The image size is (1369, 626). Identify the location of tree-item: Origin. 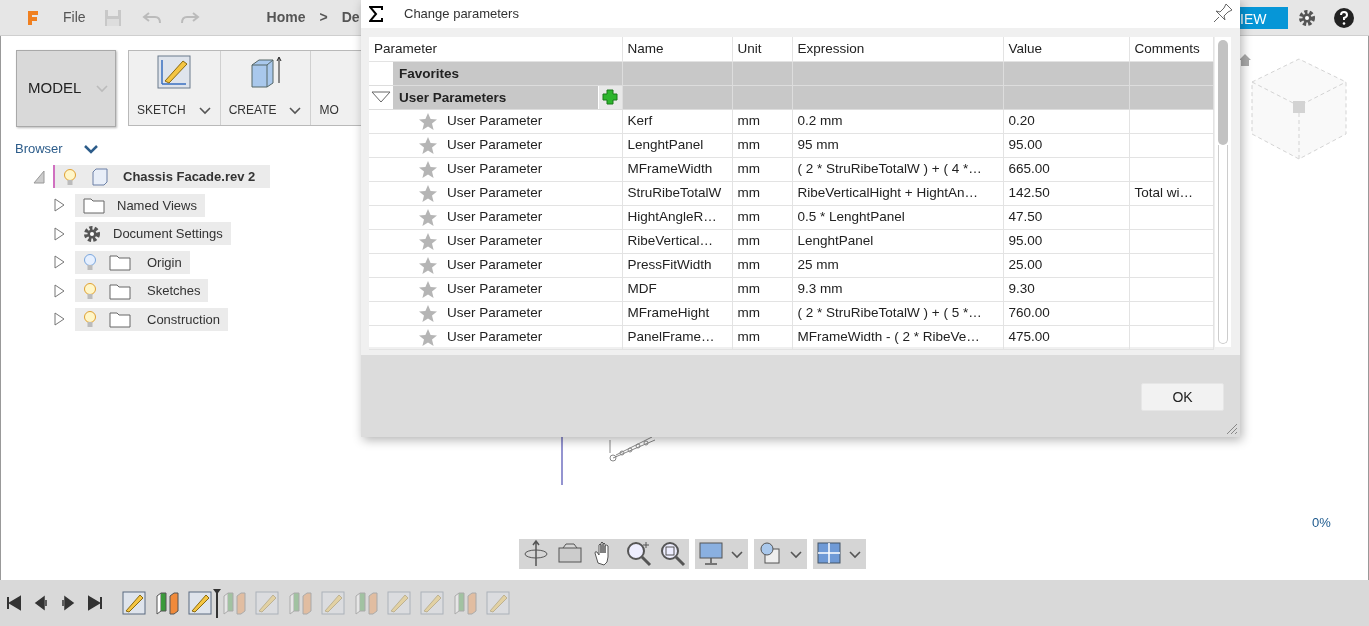
(132, 262).